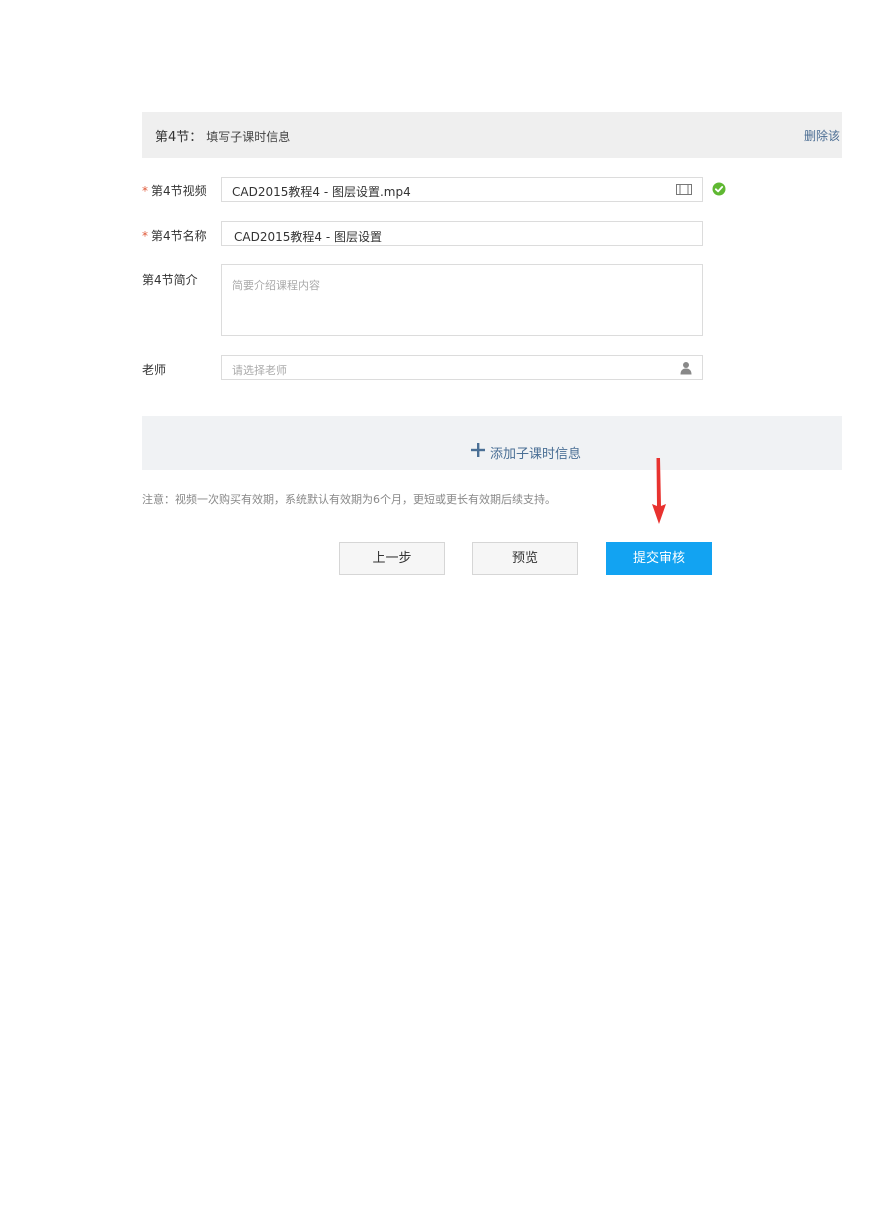  What do you see at coordinates (684, 189) in the screenshot?
I see `video-file-icon` at bounding box center [684, 189].